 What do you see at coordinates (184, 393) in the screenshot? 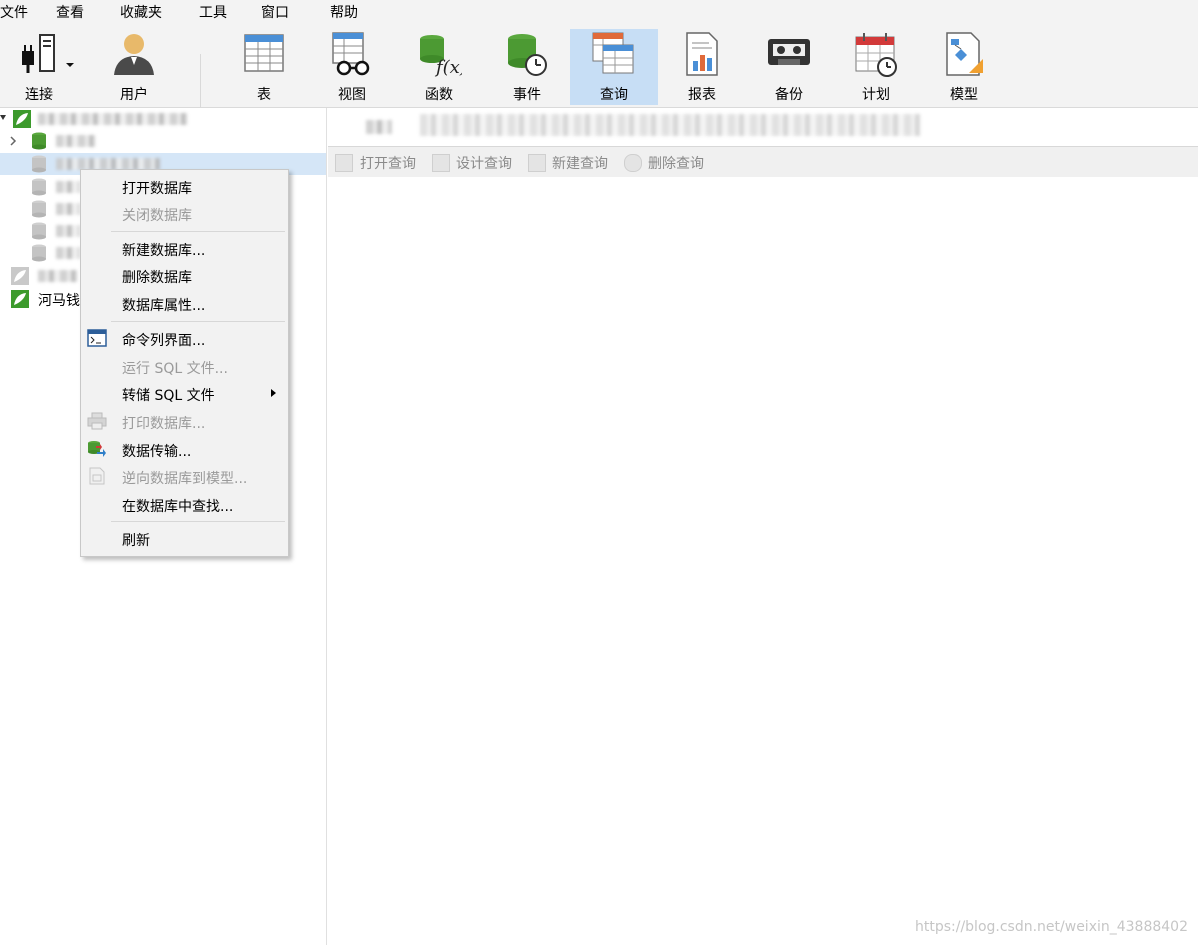
I see `menu-dump-sql-file: 转储 SQL 文件` at bounding box center [184, 393].